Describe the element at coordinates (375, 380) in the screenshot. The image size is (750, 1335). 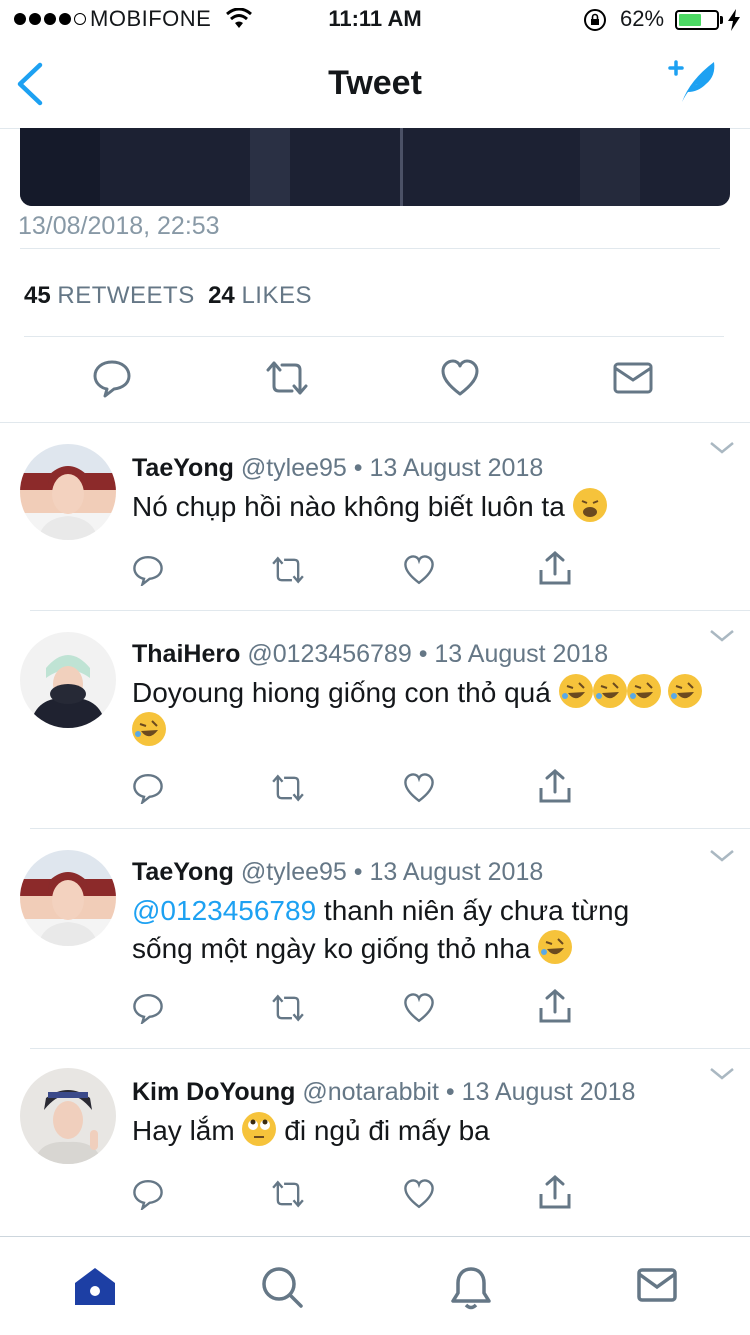
I see `tweet-actions` at that location.